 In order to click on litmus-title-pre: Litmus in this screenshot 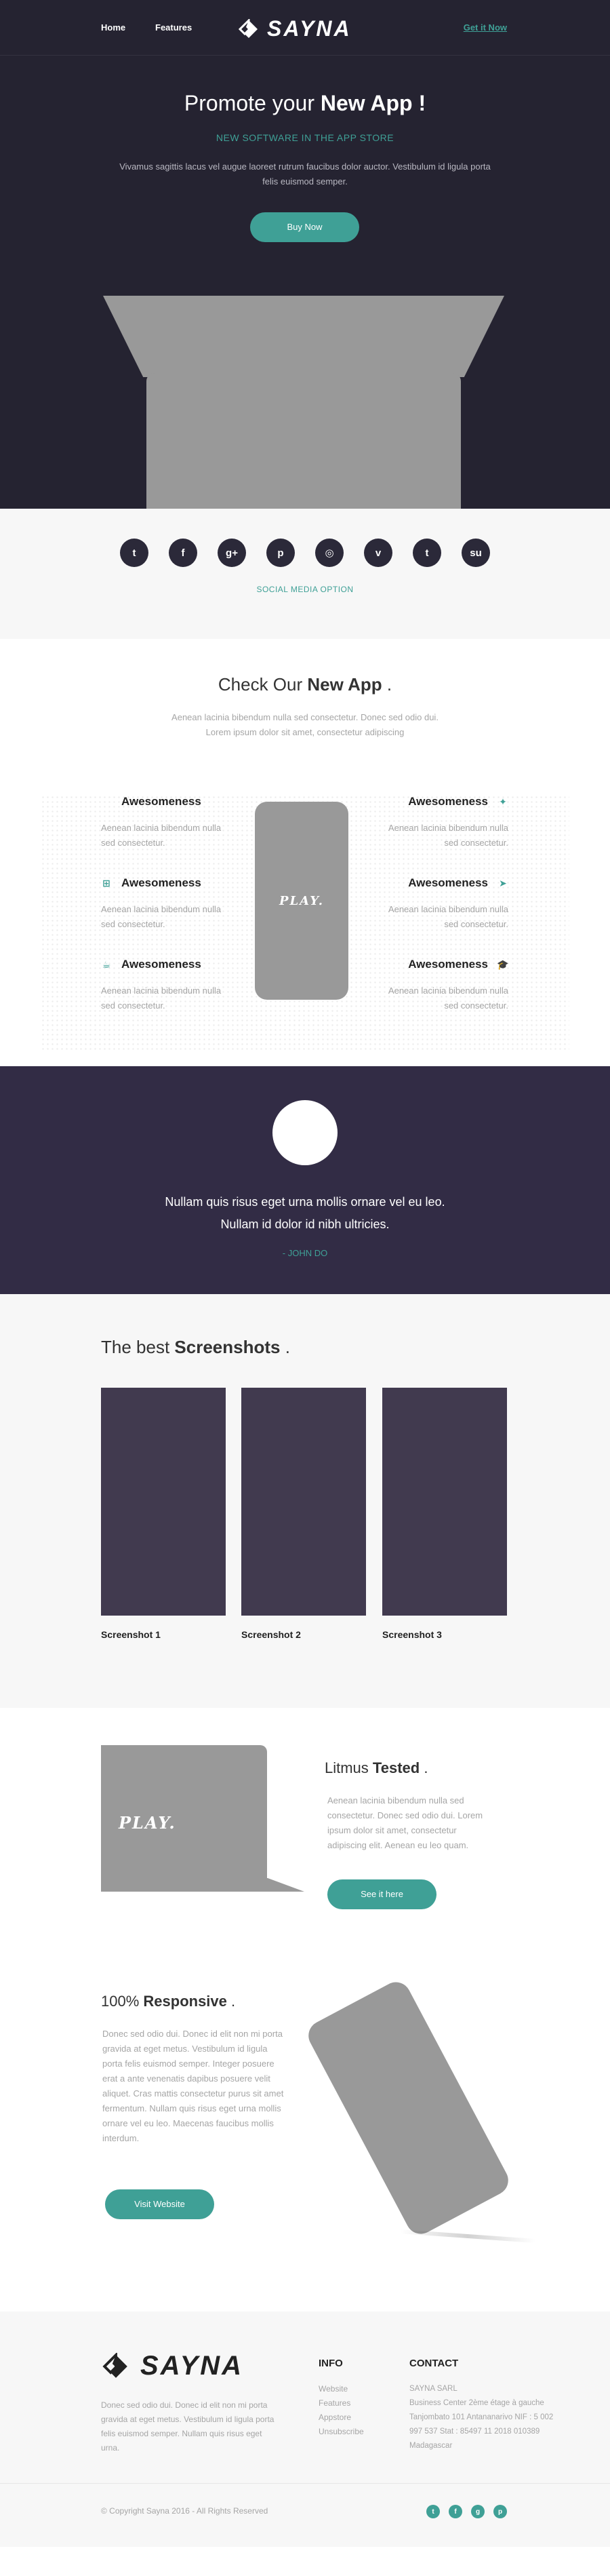, I will do `click(349, 1767)`.